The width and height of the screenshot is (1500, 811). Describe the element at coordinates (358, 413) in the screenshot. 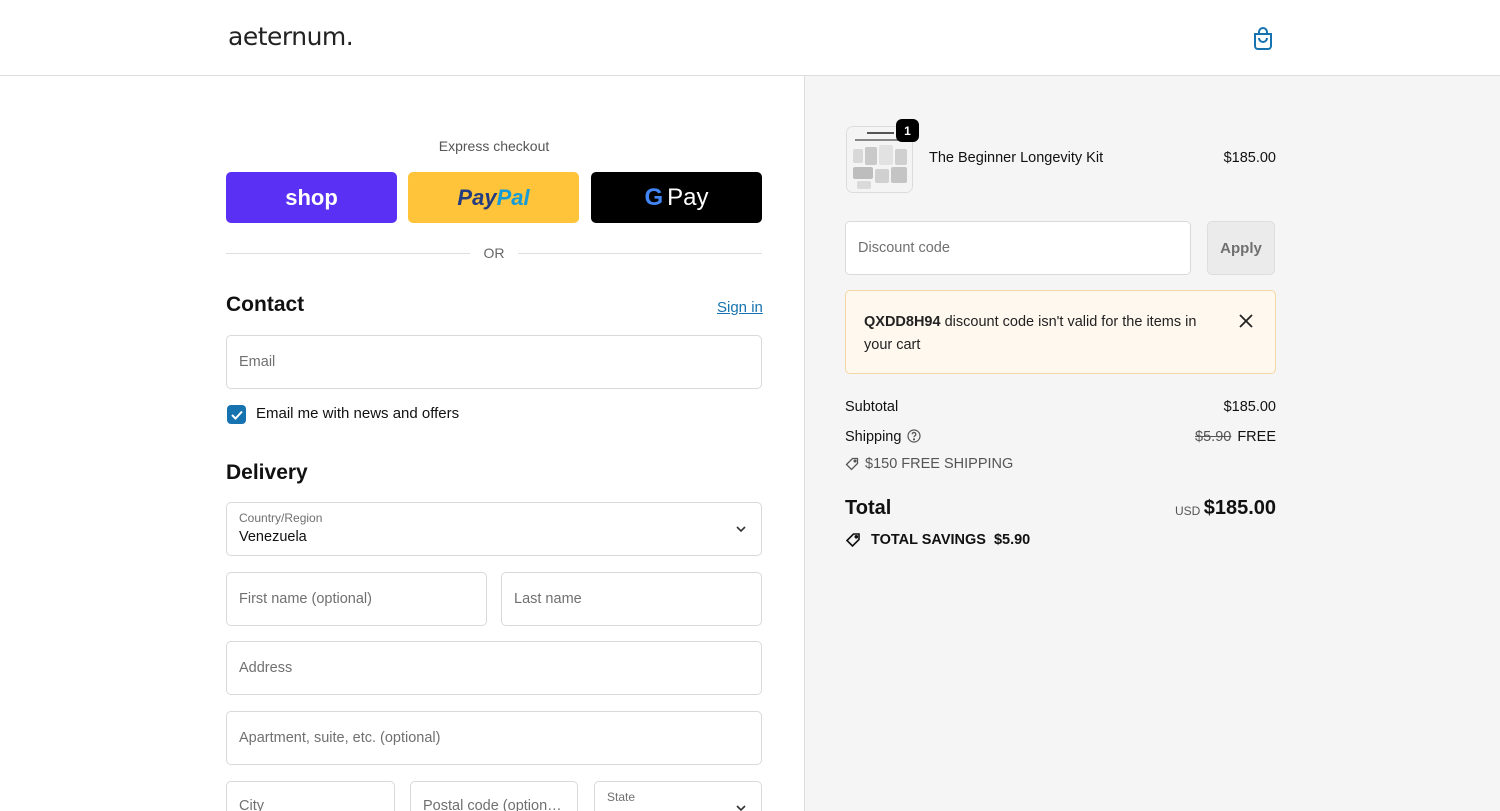

I see `newsletter-label: Email me with news and offers` at that location.